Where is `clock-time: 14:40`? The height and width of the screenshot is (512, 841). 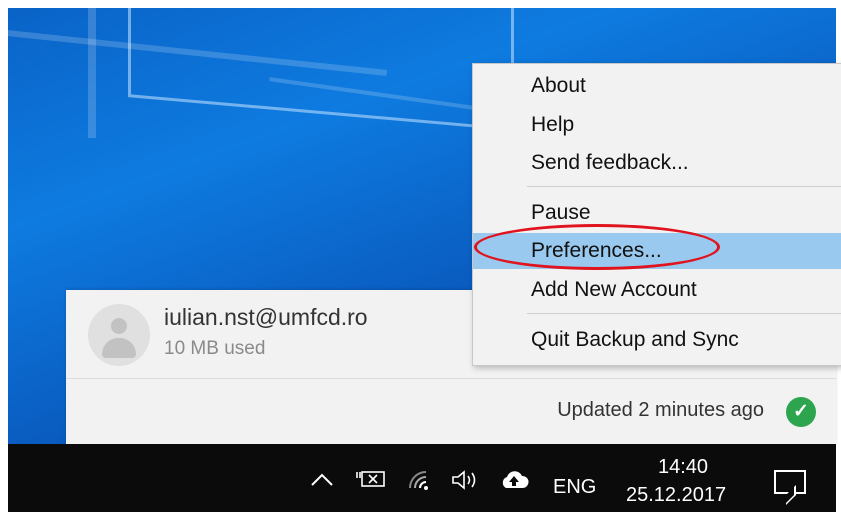 clock-time: 14:40 is located at coordinates (683, 467).